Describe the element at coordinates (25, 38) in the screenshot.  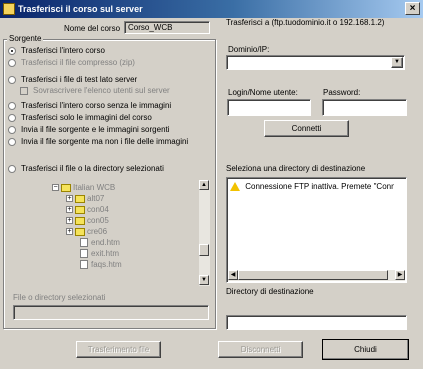
I see `source-legend: Sorgente` at that location.